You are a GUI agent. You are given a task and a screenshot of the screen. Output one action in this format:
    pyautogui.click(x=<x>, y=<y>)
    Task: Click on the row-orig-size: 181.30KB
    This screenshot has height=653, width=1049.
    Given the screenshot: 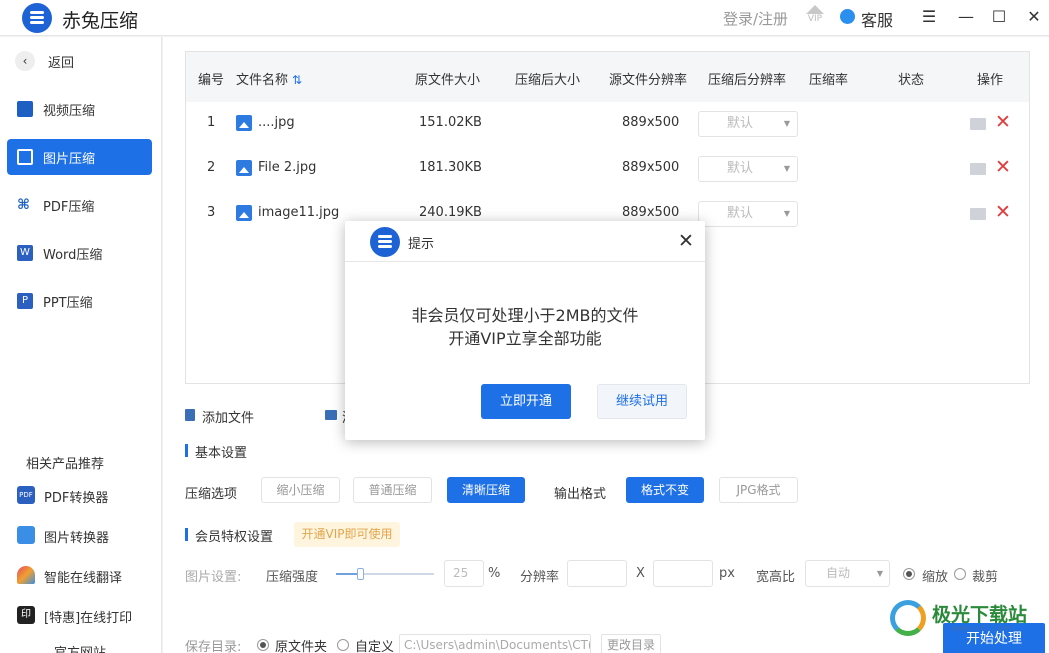 What is the action you would take?
    pyautogui.click(x=450, y=167)
    